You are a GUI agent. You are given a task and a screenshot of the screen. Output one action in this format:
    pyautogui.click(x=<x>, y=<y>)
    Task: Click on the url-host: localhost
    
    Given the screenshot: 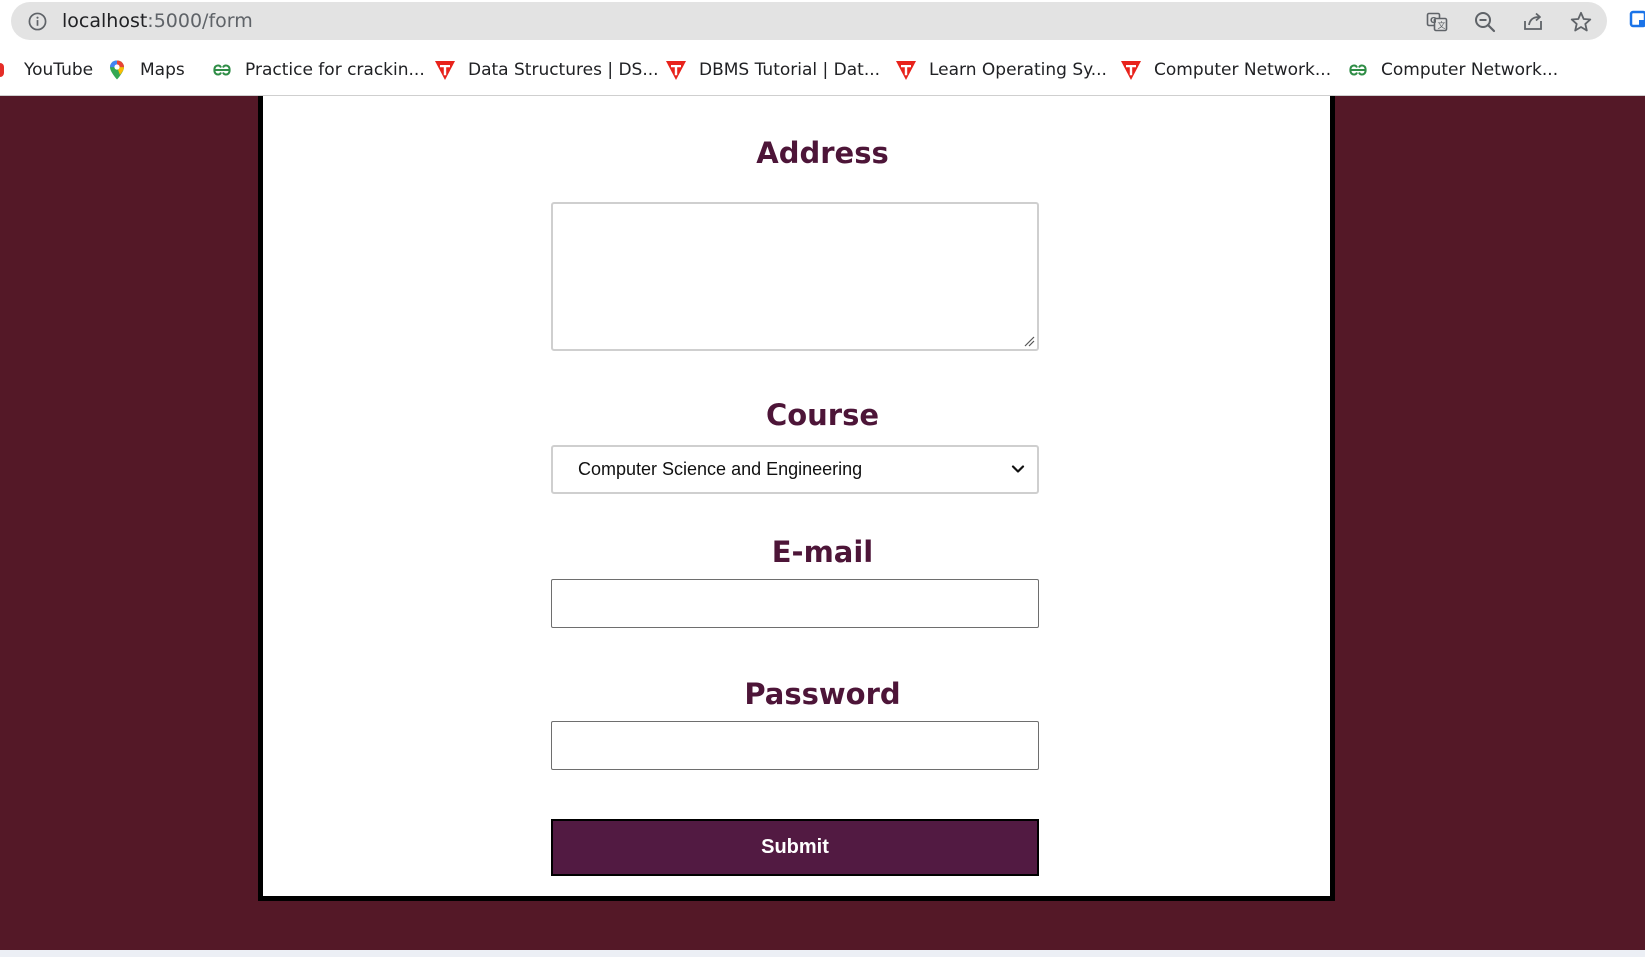 What is the action you would take?
    pyautogui.click(x=105, y=21)
    